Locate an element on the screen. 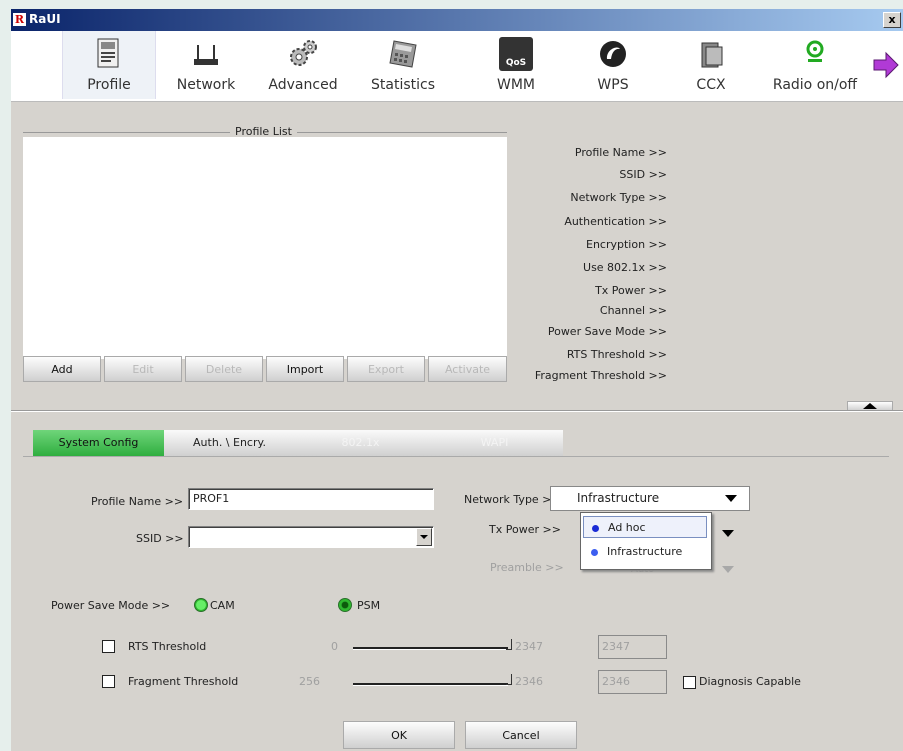 This screenshot has height=751, width=903. tab-wapi: WAPI is located at coordinates (494, 443).